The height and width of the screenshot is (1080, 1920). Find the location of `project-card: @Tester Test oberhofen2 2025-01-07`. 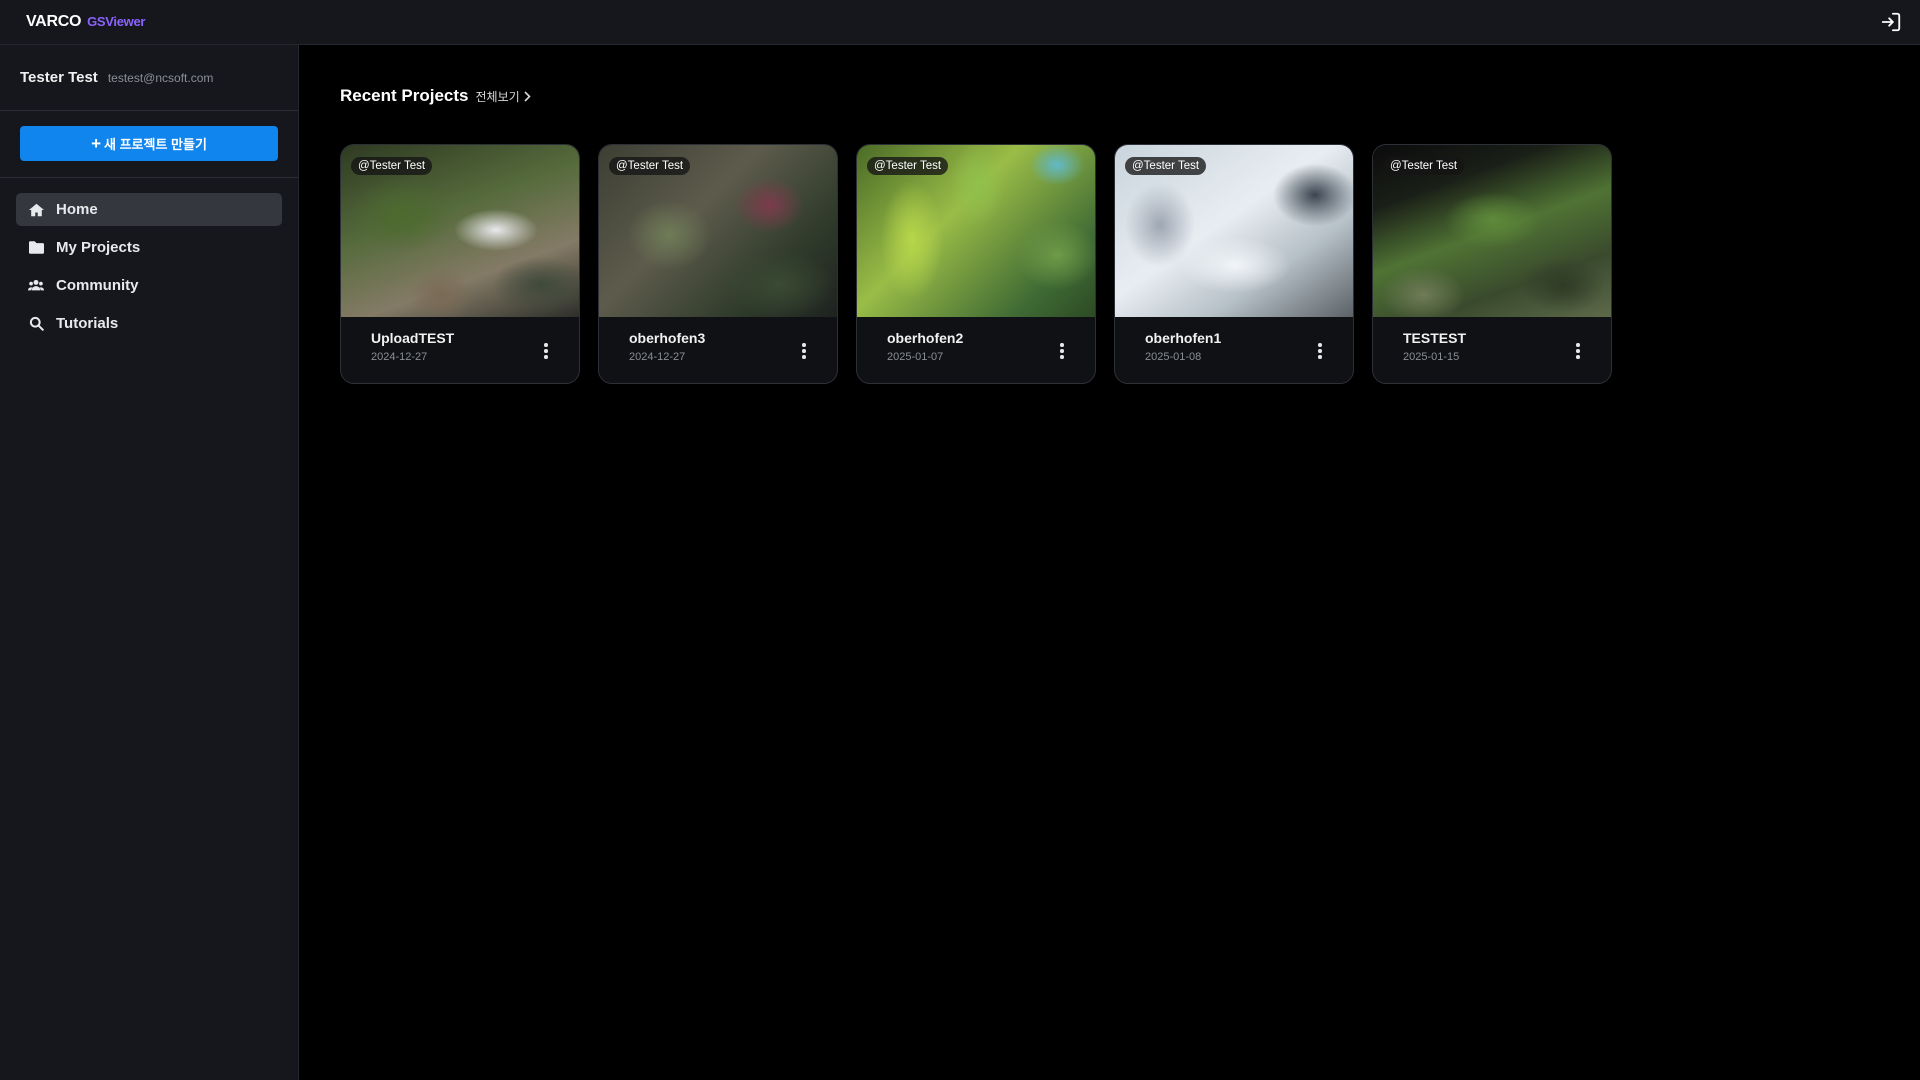

project-card: @Tester Test oberhofen2 2025-01-07 is located at coordinates (976, 264).